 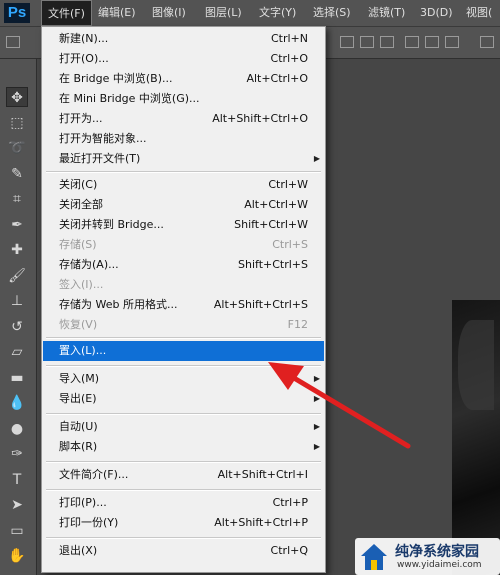 I want to click on shape-icon: ▭, so click(x=17, y=531).